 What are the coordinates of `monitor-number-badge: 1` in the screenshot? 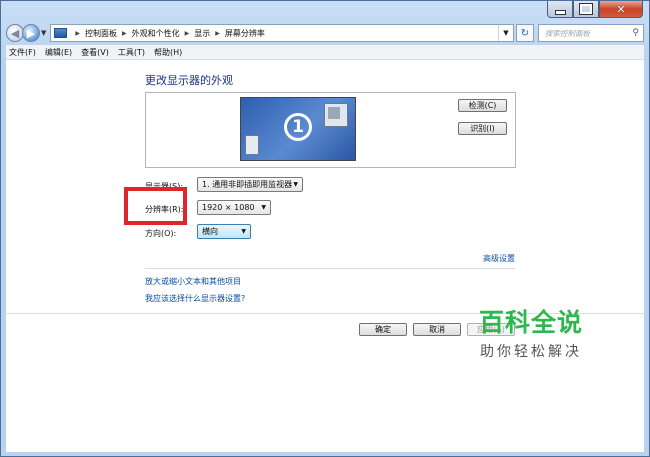 It's located at (298, 127).